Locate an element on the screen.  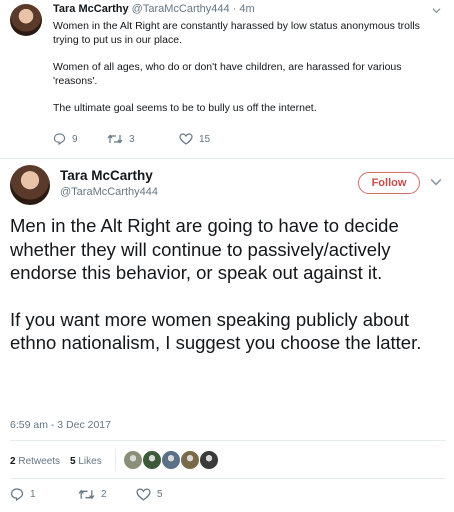
reply-button: 9 is located at coordinates (65, 139).